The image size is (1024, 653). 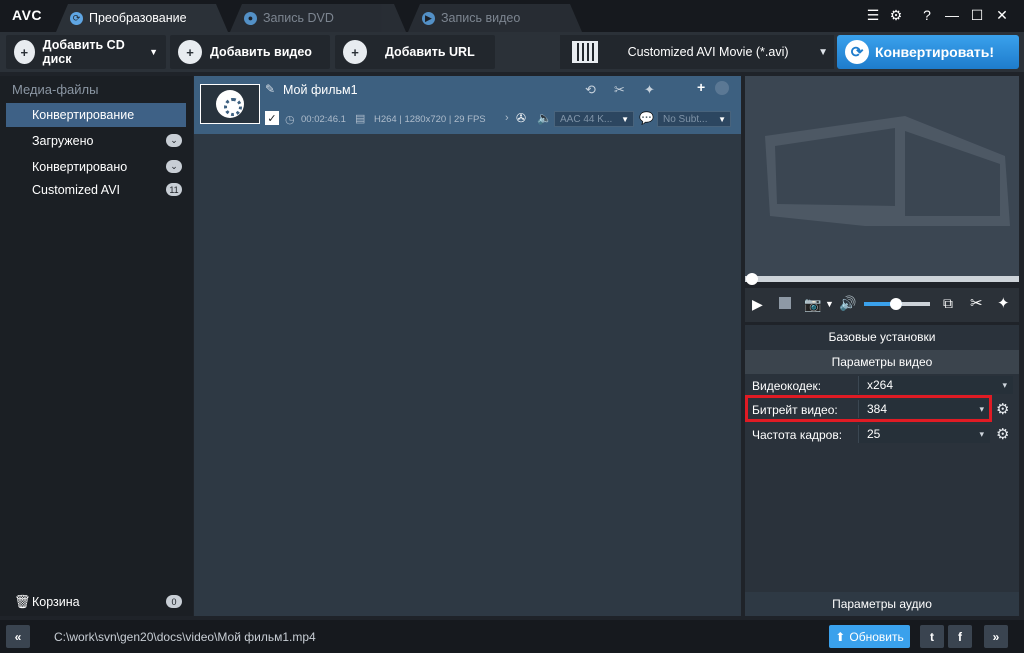 I want to click on twitter-icon: t, so click(x=932, y=636).